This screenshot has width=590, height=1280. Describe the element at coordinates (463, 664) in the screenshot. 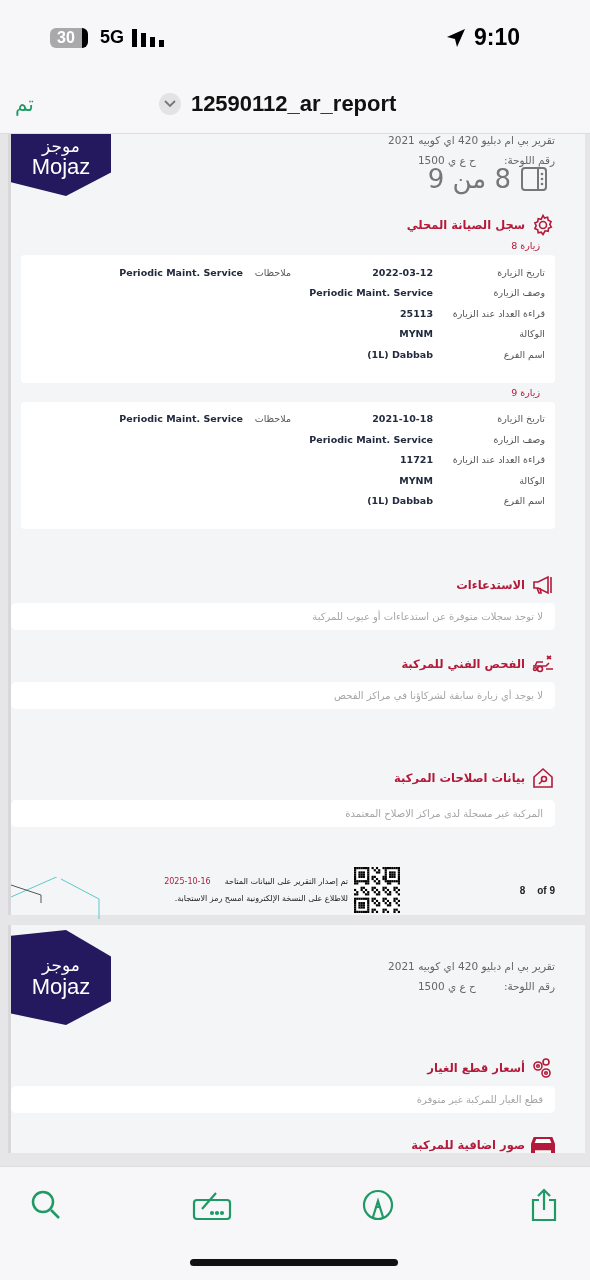

I see `section-title: الفحص الفني للمركبة` at that location.